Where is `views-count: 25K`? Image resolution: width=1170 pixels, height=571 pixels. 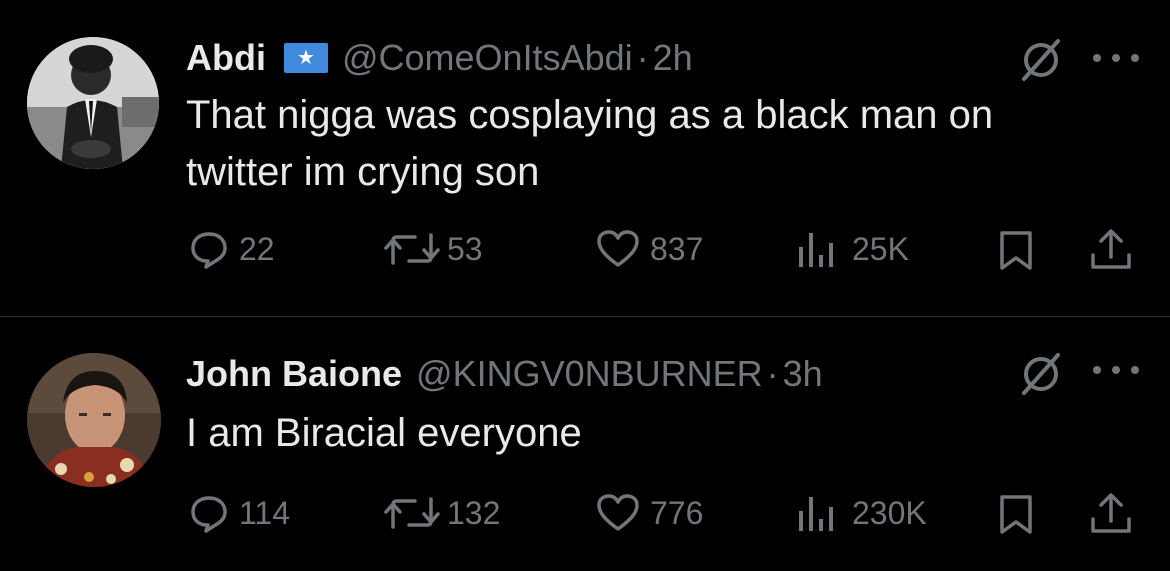
views-count: 25K is located at coordinates (880, 248).